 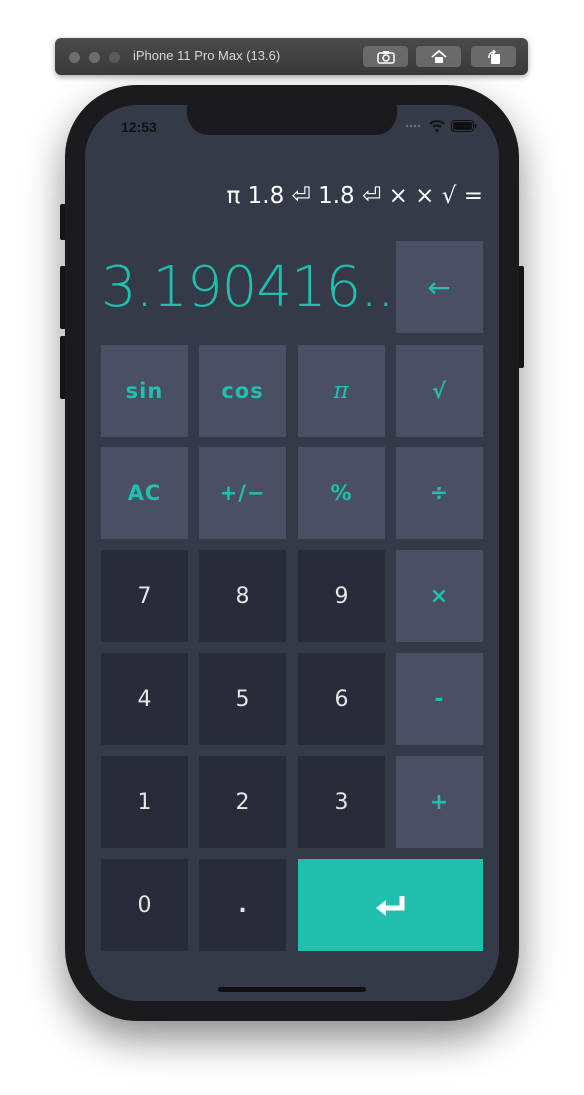 I want to click on divide-label: ÷, so click(x=439, y=493).